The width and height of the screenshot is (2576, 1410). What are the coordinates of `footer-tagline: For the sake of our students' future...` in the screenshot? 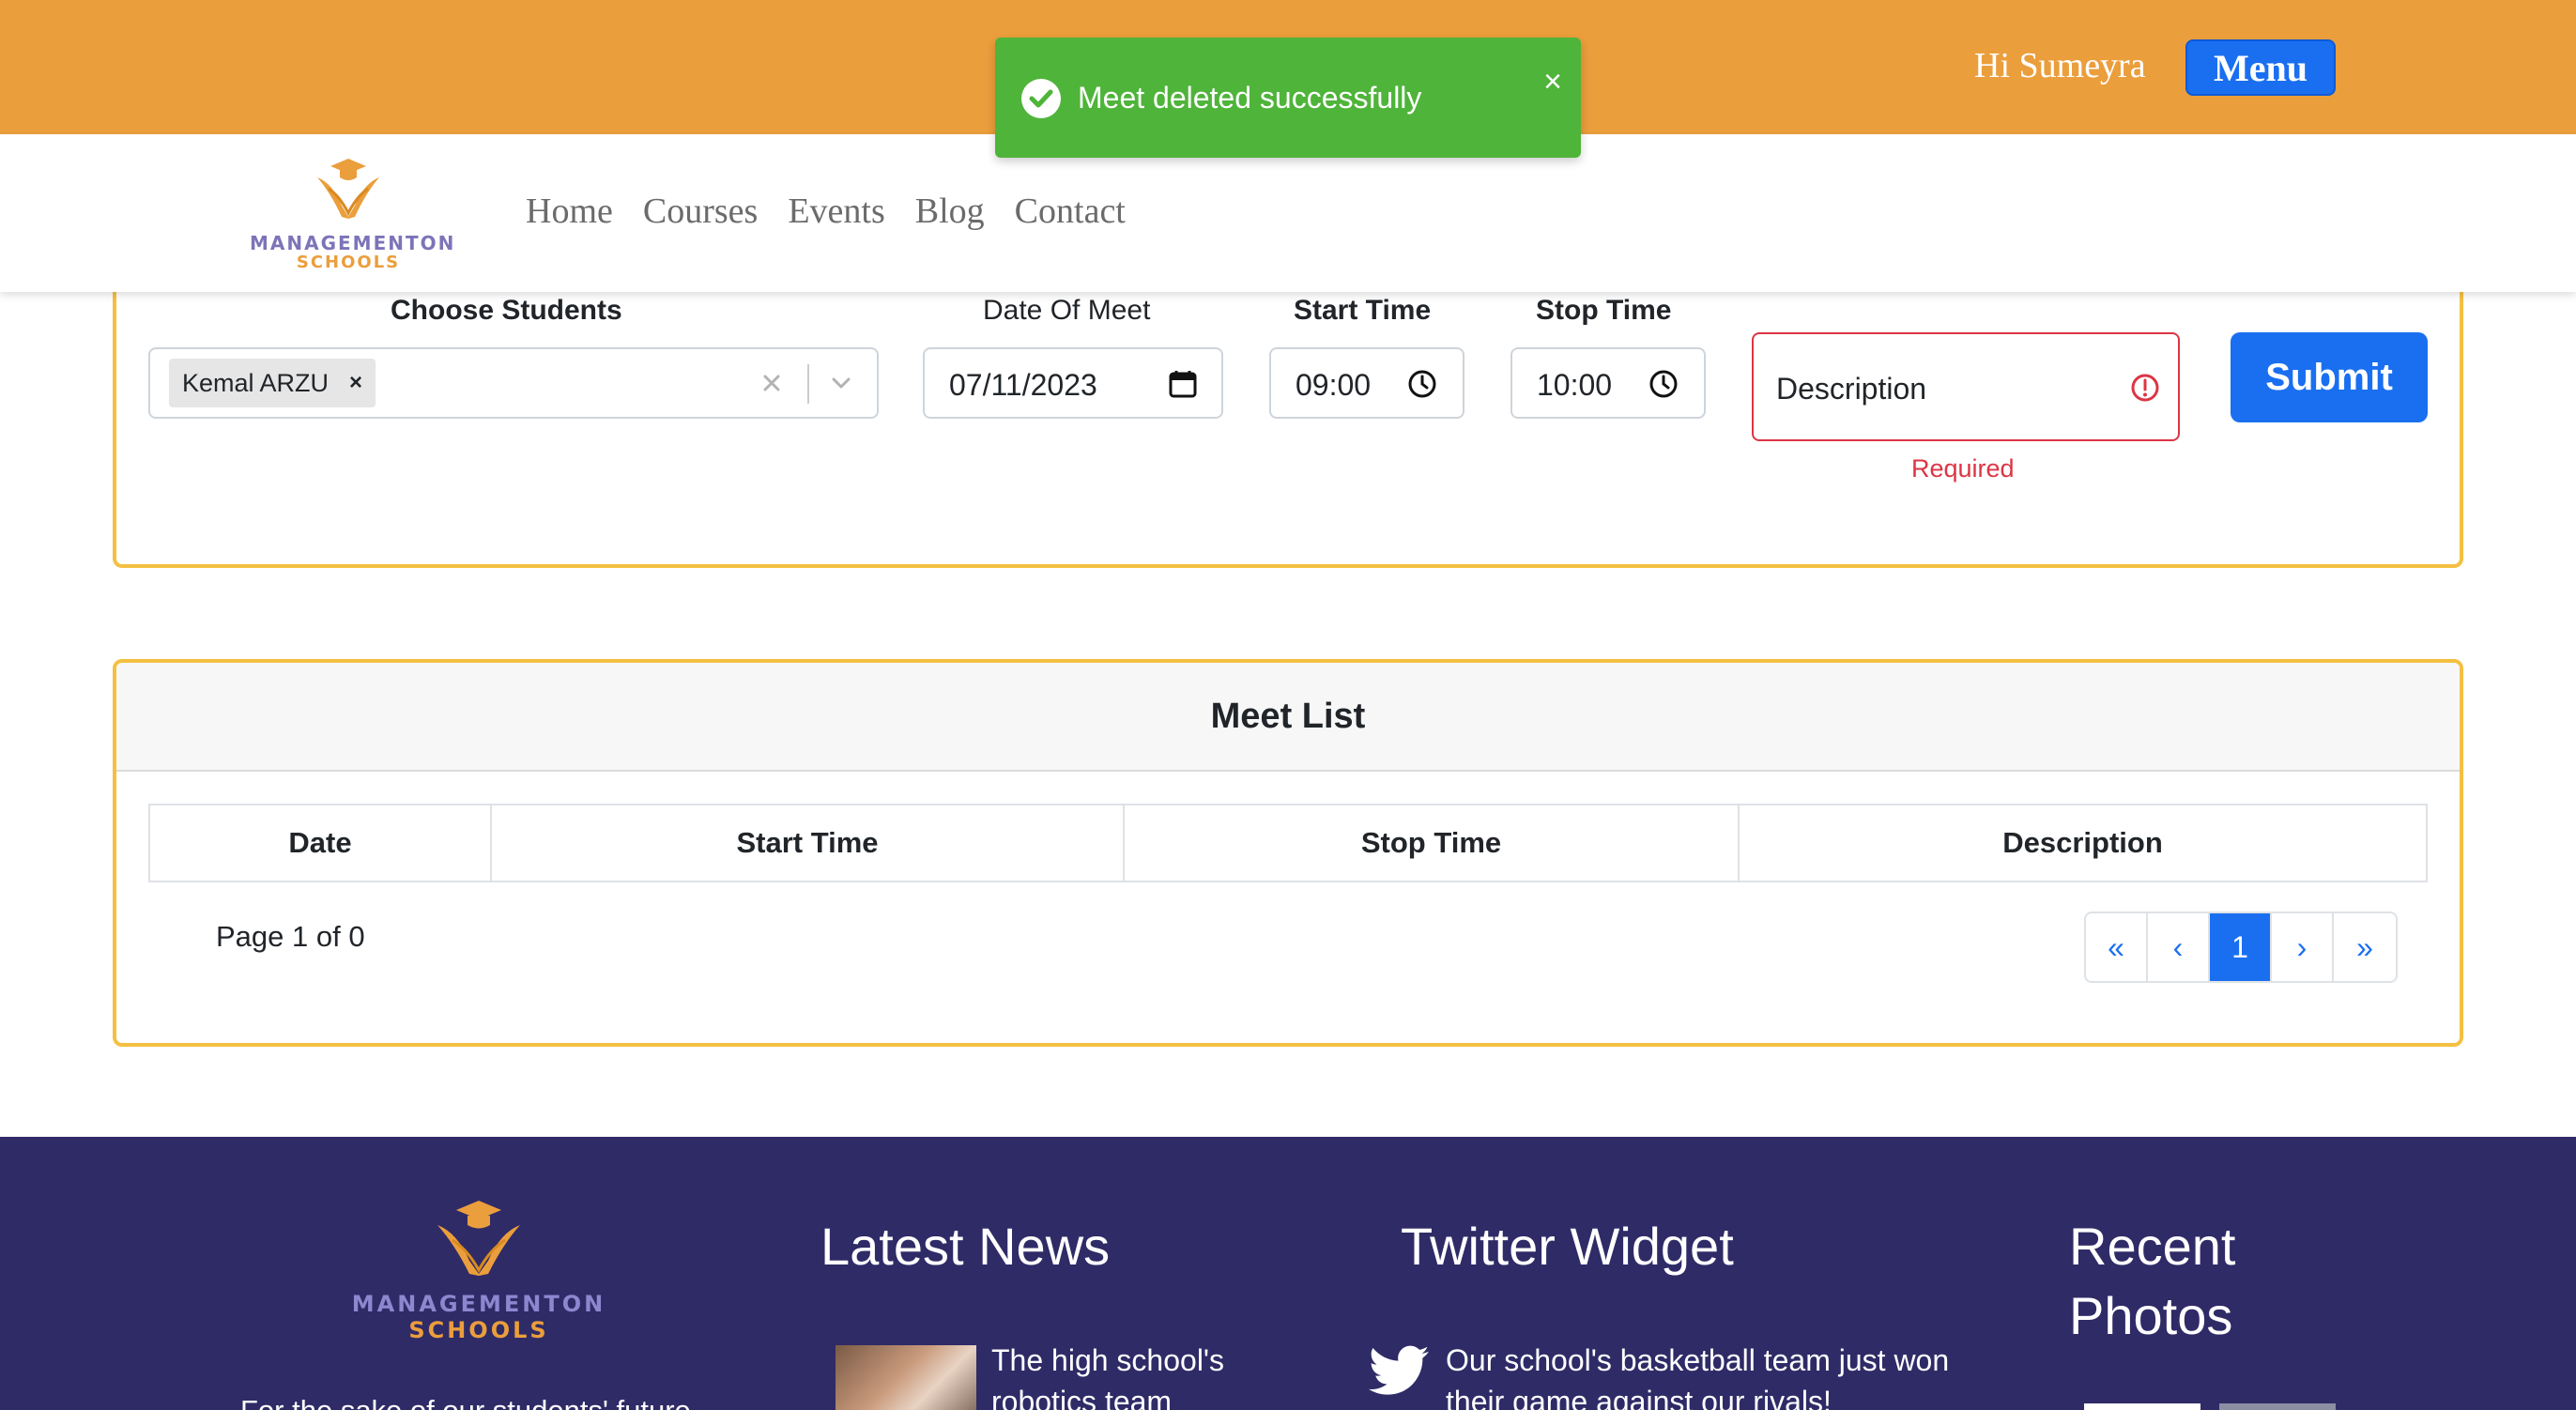 It's located at (478, 1402).